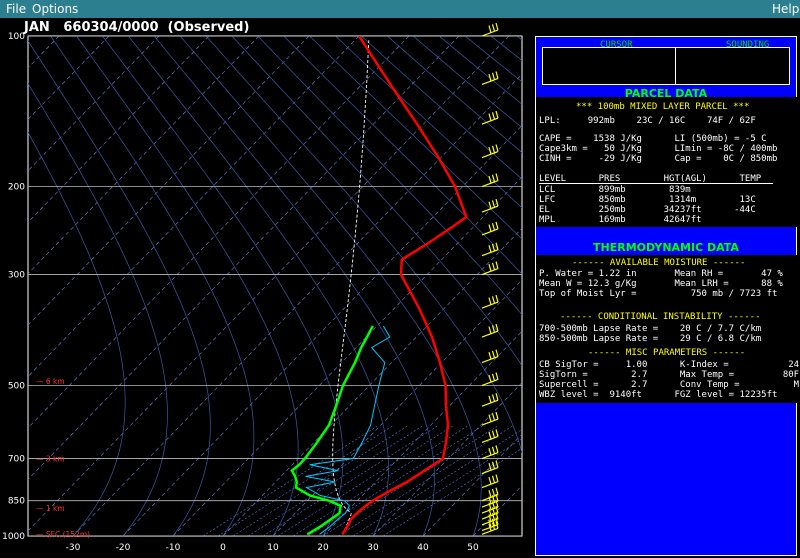 This screenshot has width=800, height=558. What do you see at coordinates (490, 29) in the screenshot?
I see `wind-barb` at bounding box center [490, 29].